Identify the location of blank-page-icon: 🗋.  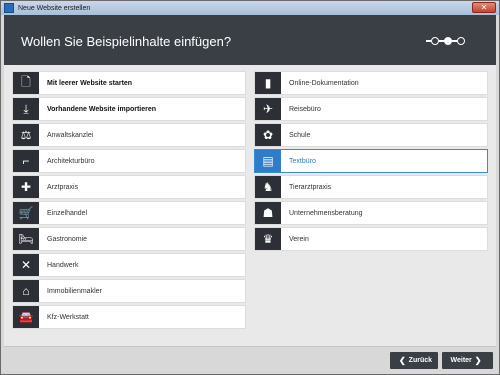
(26, 83).